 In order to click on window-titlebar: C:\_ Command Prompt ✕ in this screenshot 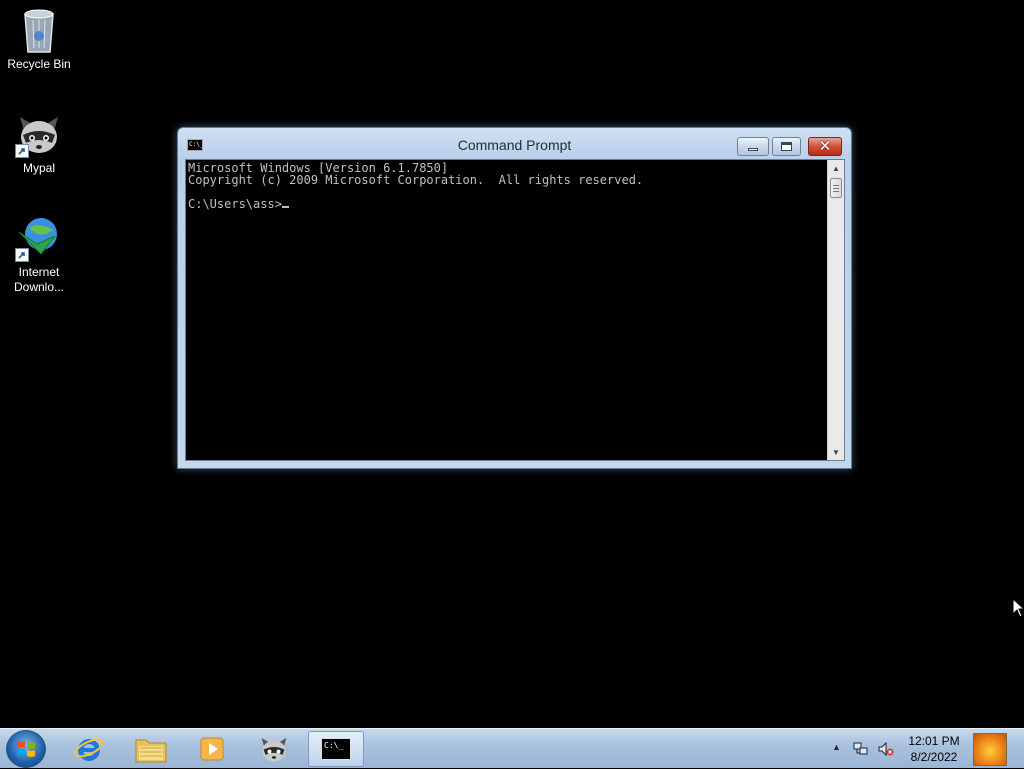, I will do `click(514, 144)`.